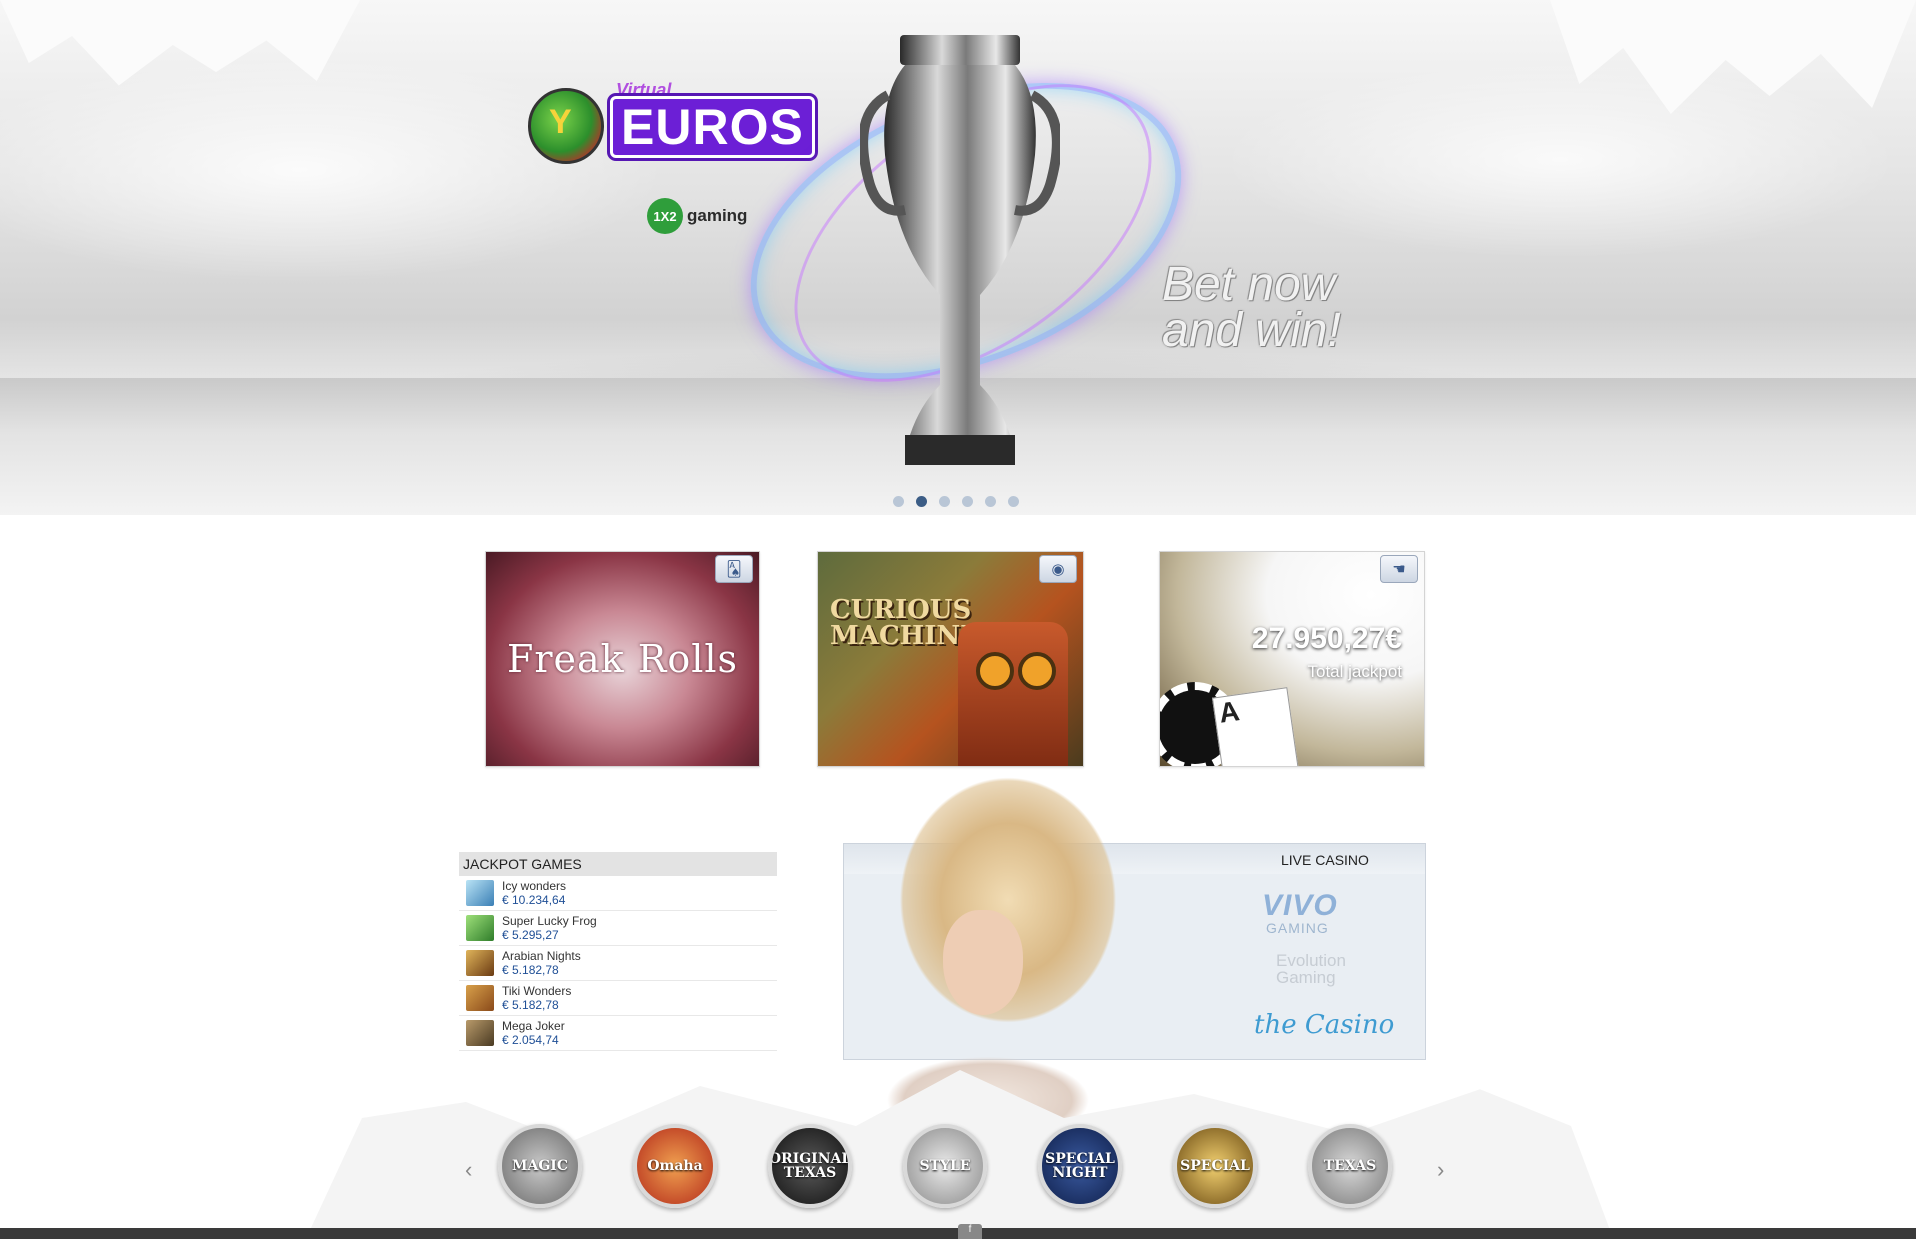 The width and height of the screenshot is (1916, 1239). I want to click on provider-evolution: Evolution Gaming, so click(1311, 969).